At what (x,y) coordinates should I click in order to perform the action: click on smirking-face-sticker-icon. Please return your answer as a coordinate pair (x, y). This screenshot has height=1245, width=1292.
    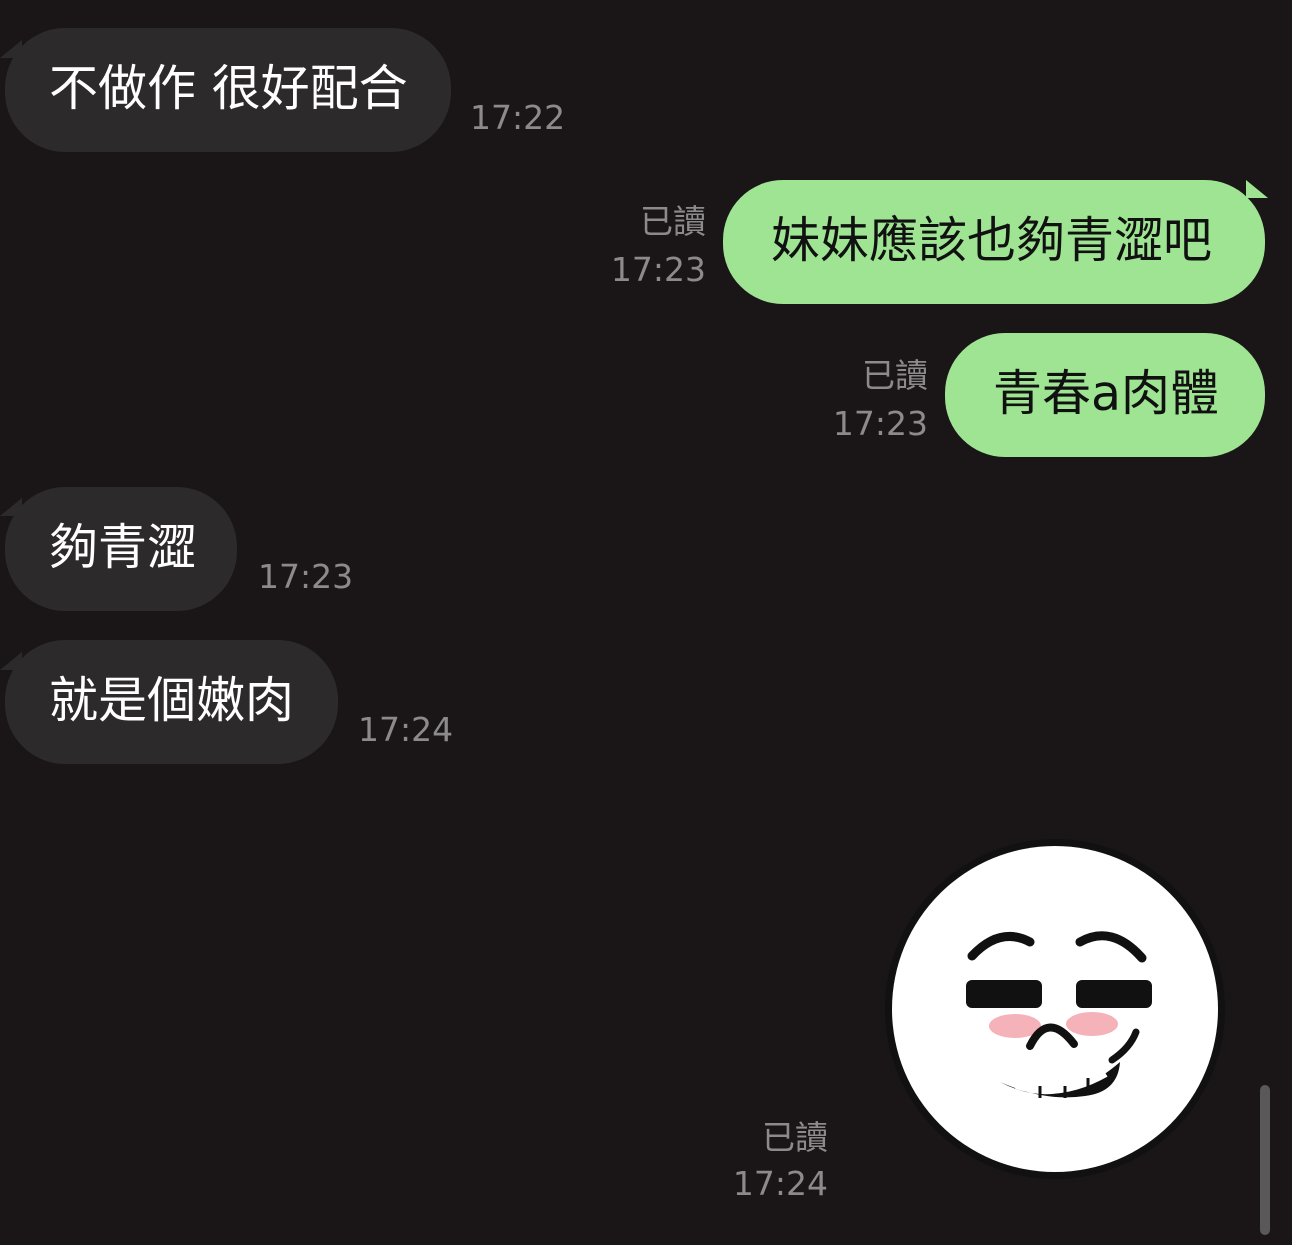
    Looking at the image, I should click on (1055, 1009).